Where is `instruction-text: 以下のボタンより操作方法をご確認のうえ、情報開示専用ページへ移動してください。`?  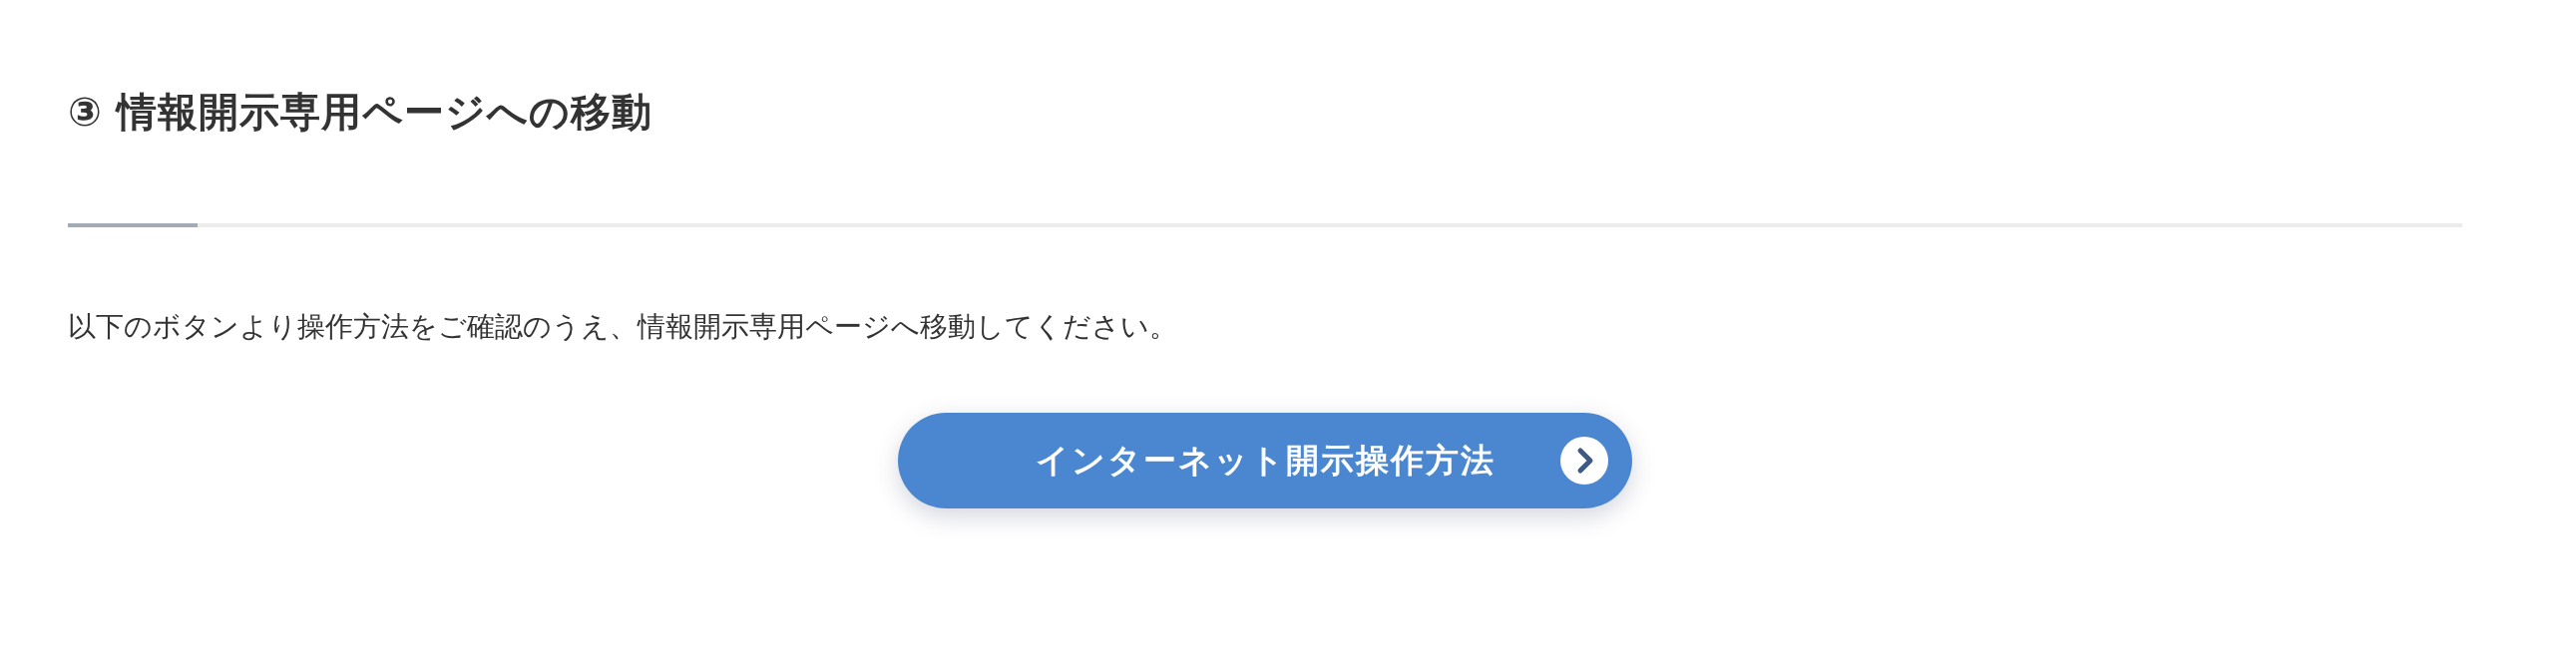 instruction-text: 以下のボタンより操作方法をご確認のうえ、情報開示専用ページへ移動してください。 is located at coordinates (623, 327).